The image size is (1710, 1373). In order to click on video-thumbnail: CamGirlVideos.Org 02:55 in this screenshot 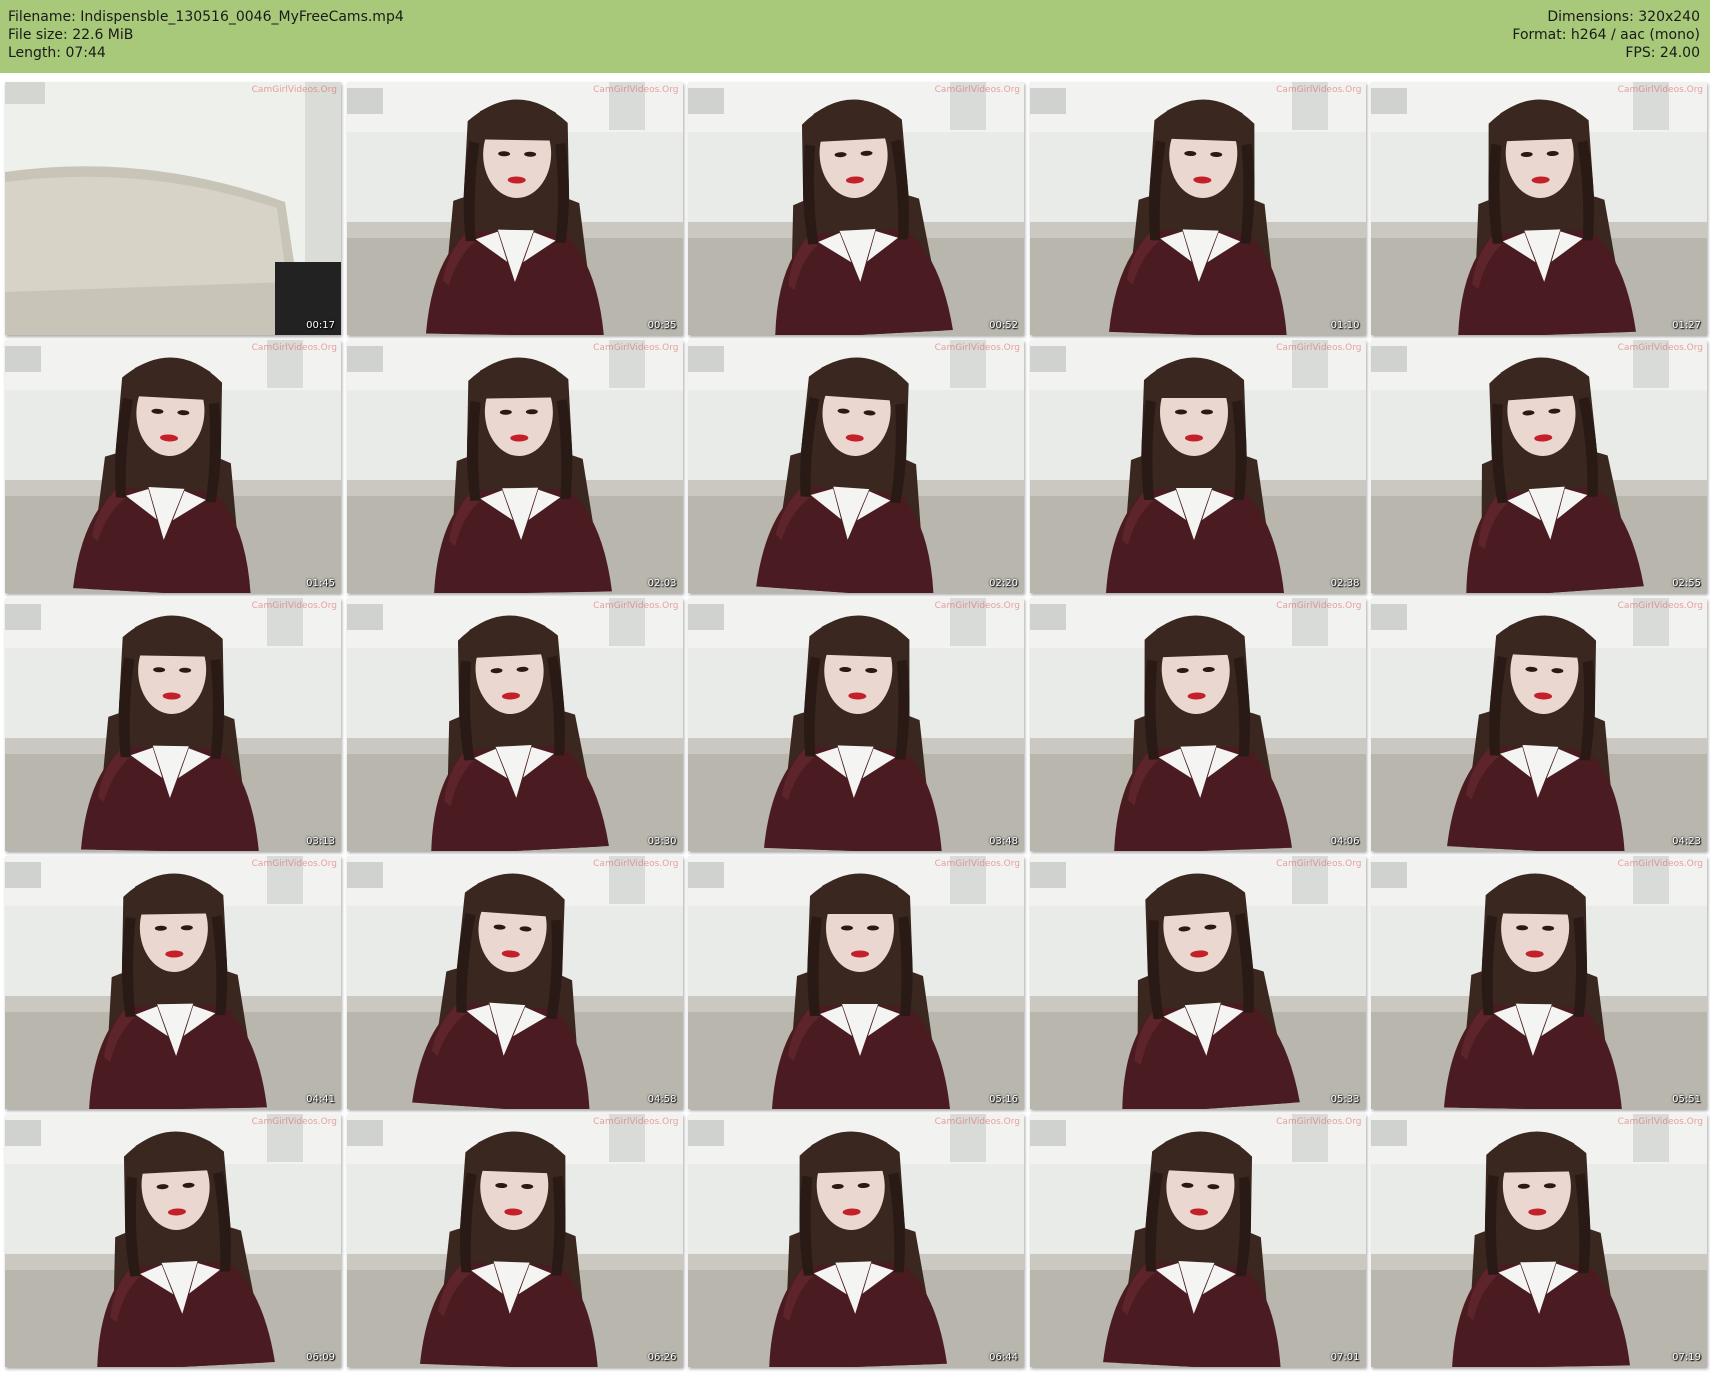, I will do `click(1539, 466)`.